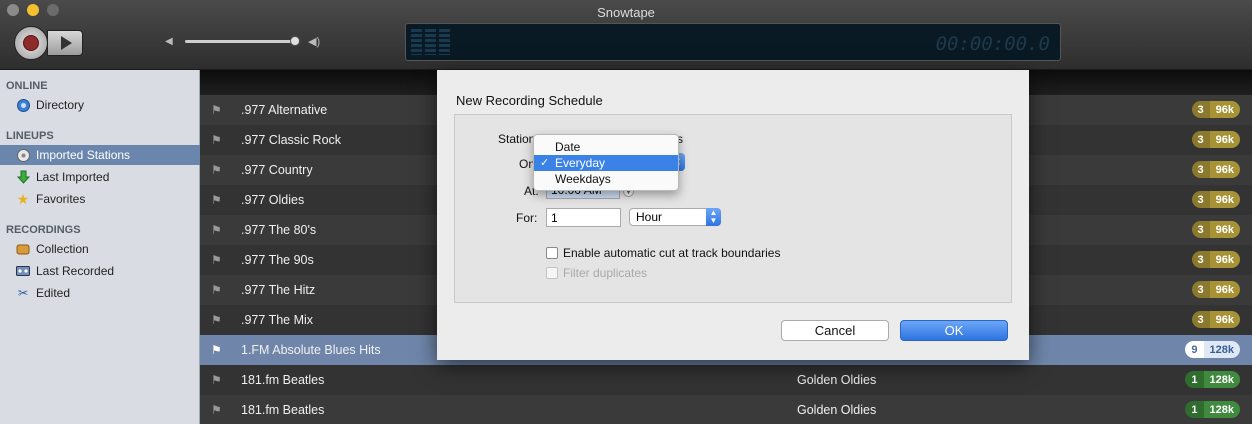  I want to click on level-meter, so click(430, 42).